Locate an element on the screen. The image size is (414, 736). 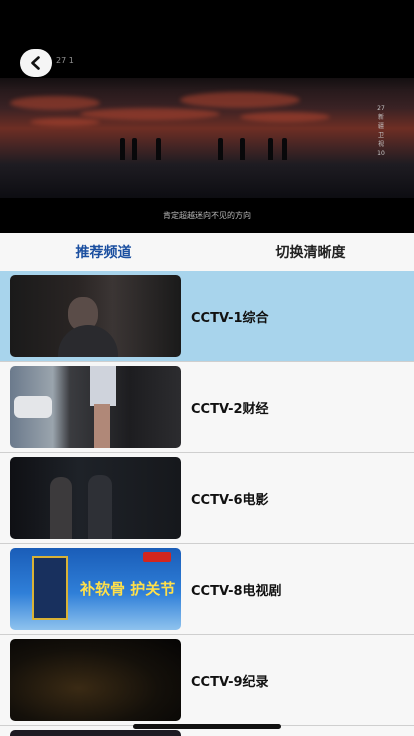
channel-watermark: 27 新 疆 卫 视 10 is located at coordinates (381, 131).